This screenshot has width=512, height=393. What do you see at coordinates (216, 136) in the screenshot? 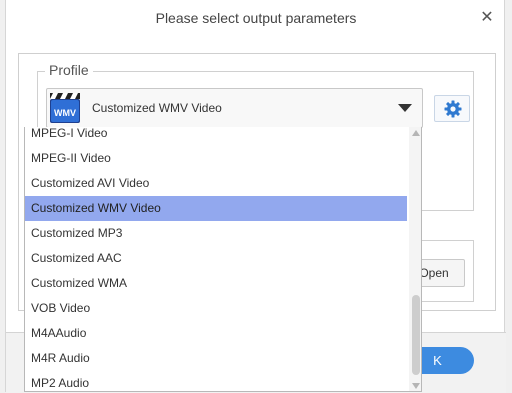
I see `dropdown-item-mpeg1: MPEG-I Video` at bounding box center [216, 136].